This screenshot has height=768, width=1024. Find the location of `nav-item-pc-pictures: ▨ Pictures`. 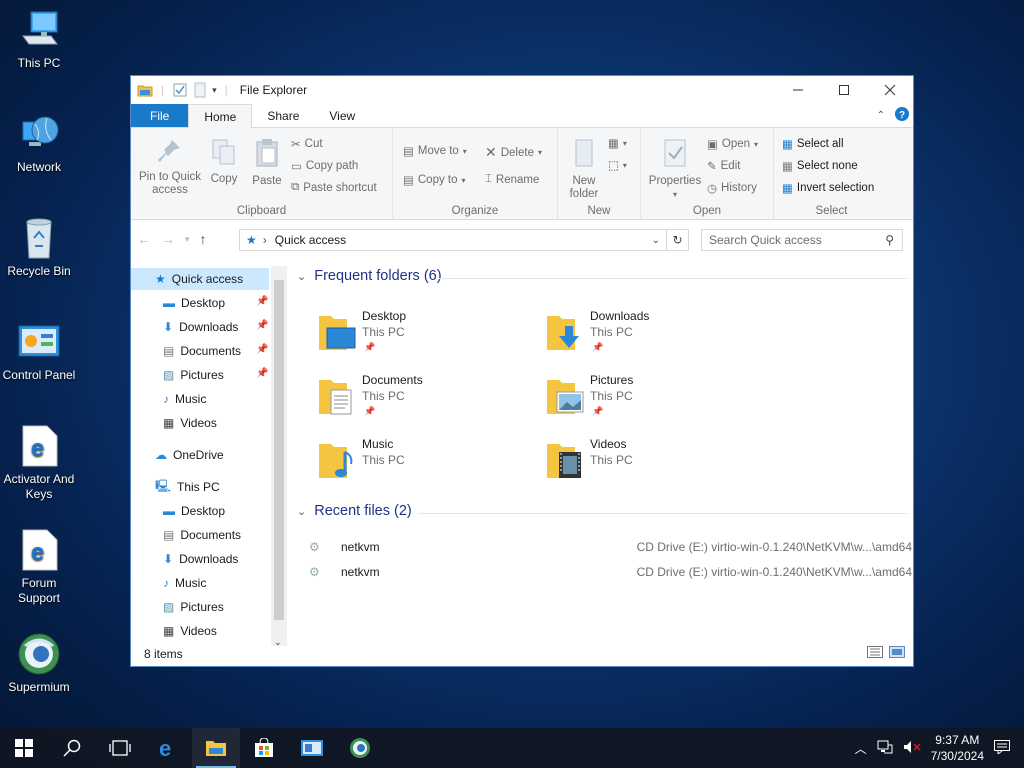

nav-item-pc-pictures: ▨ Pictures is located at coordinates (193, 607).